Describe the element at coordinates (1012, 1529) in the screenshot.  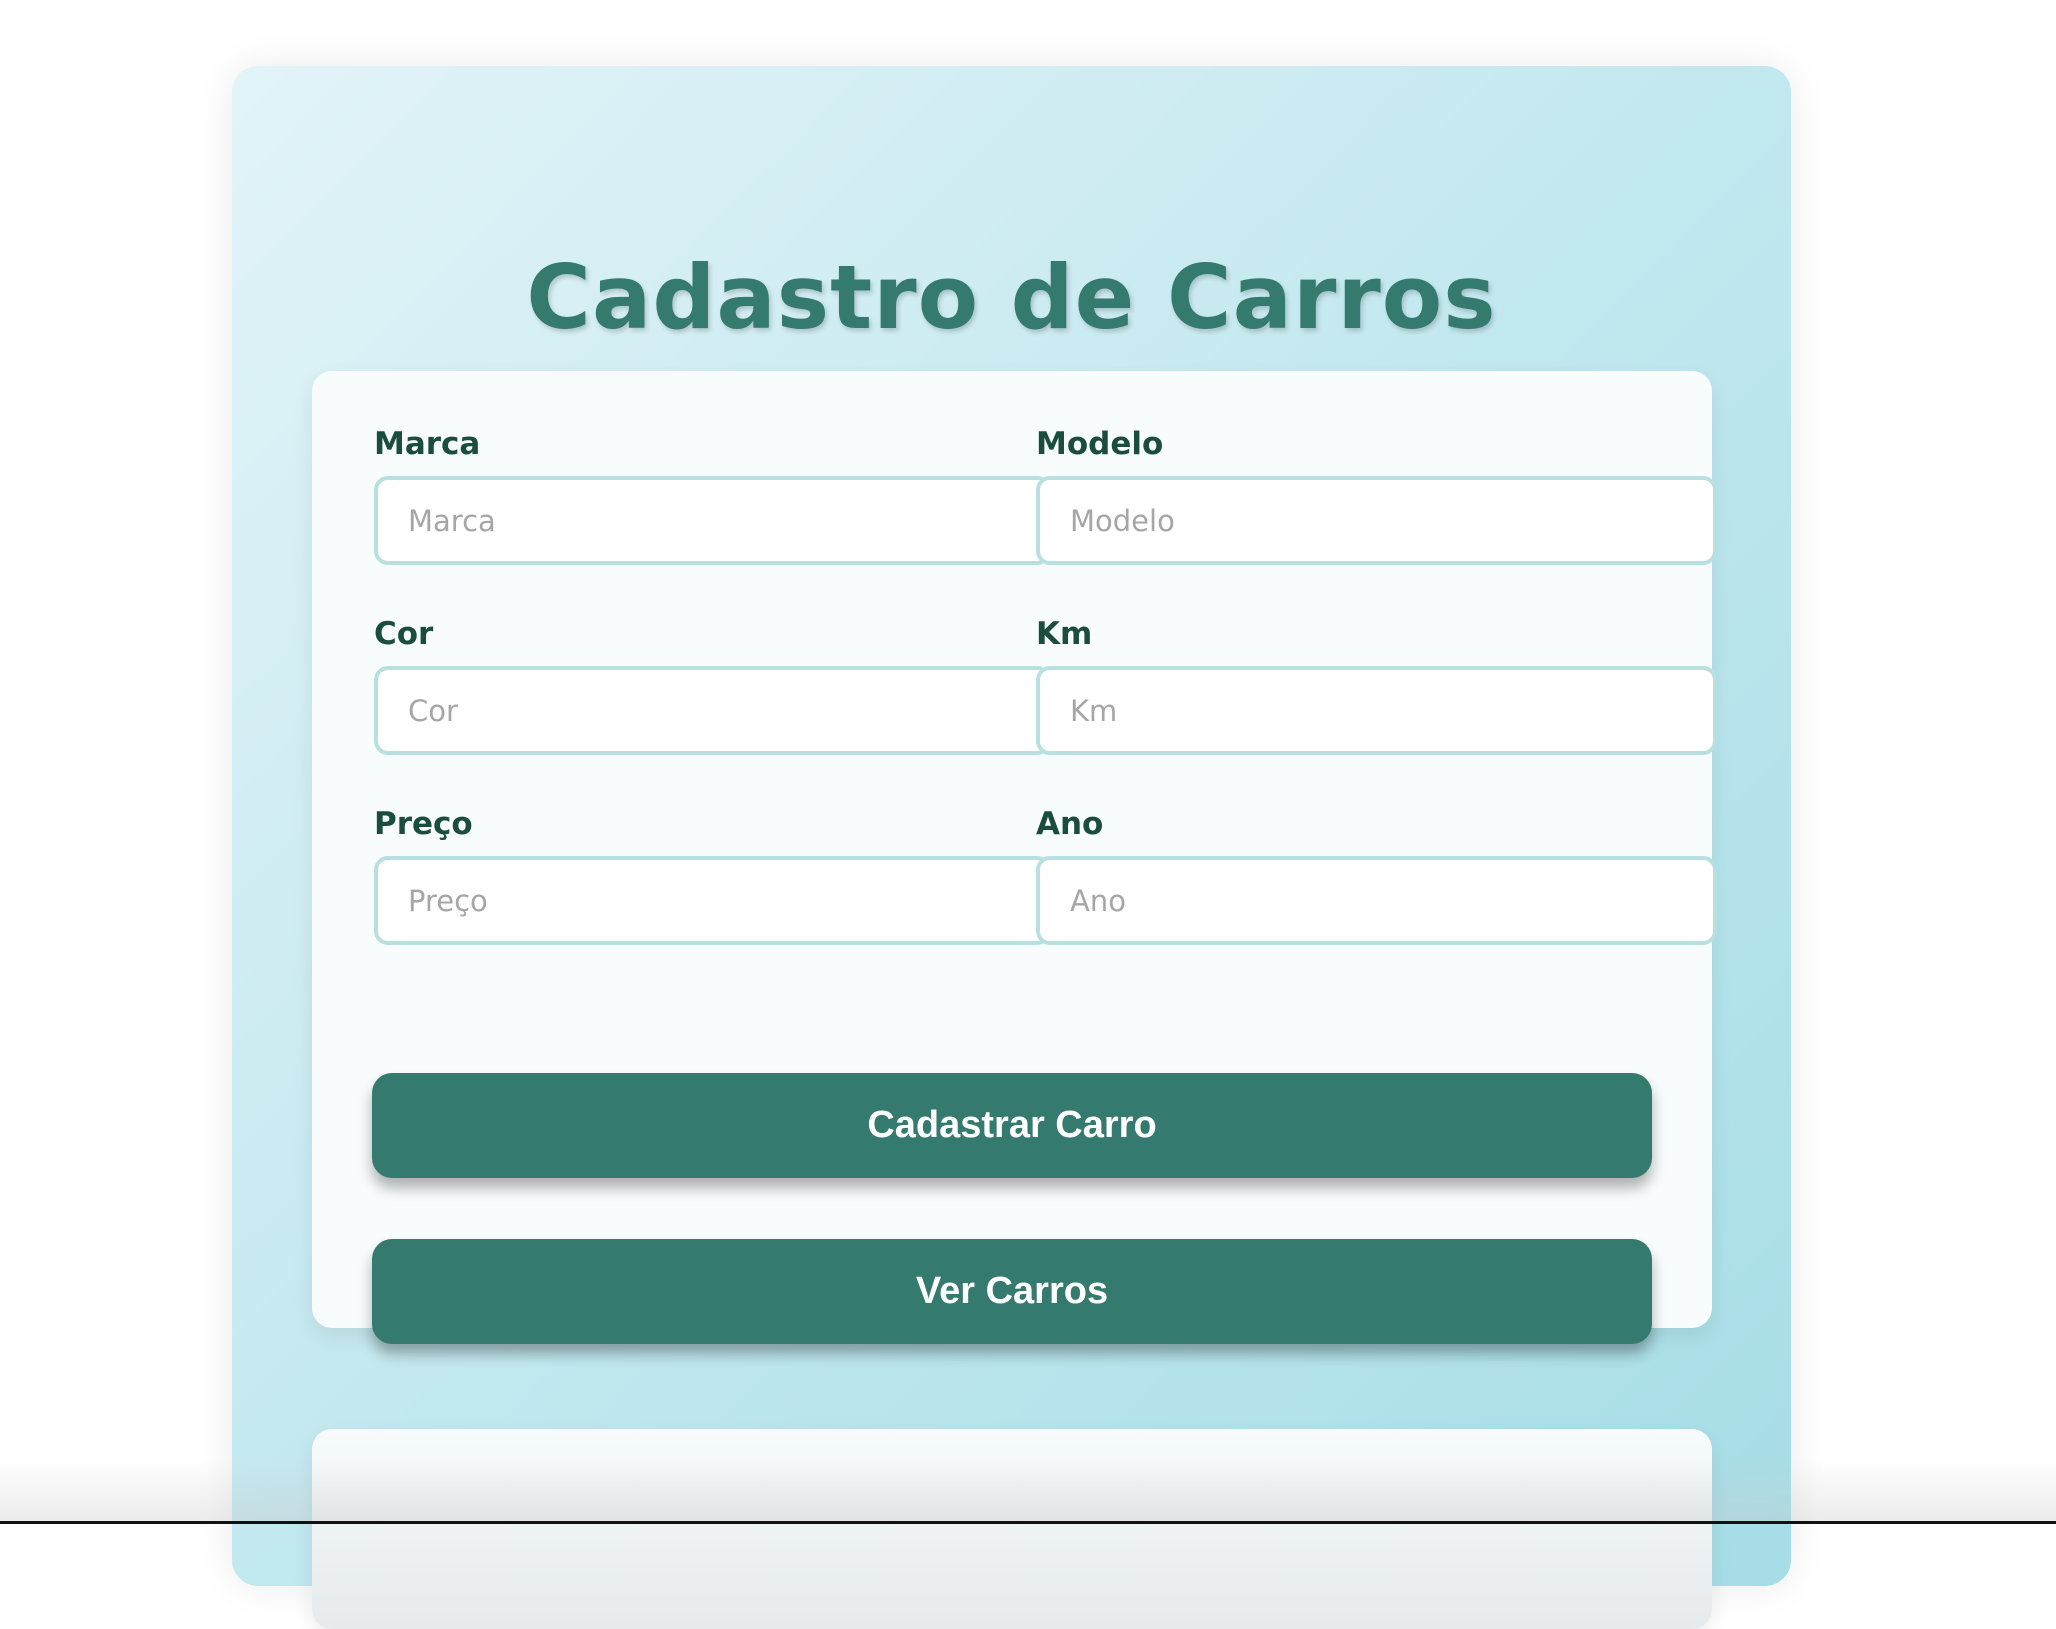
I see `car-list-card` at that location.